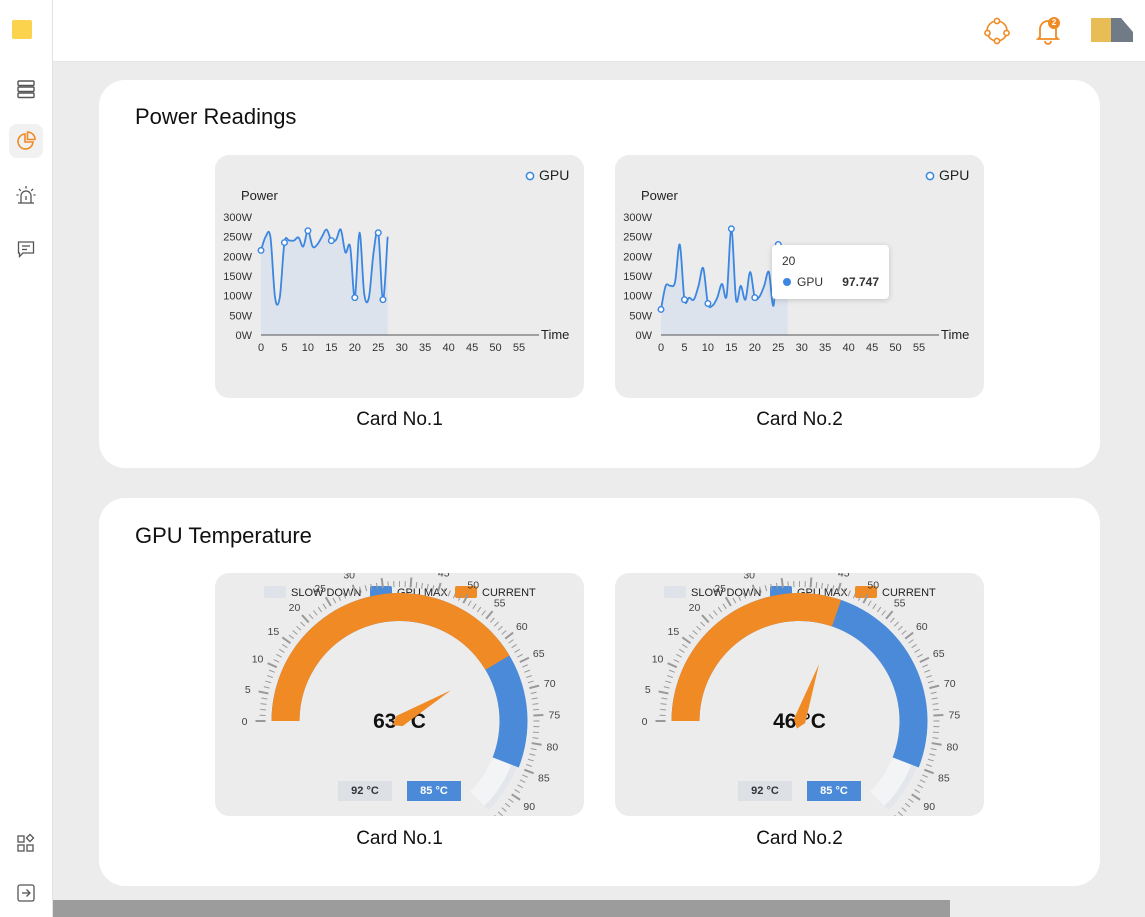 The width and height of the screenshot is (1145, 917). I want to click on gauge-tick-label: 85, so click(544, 778).